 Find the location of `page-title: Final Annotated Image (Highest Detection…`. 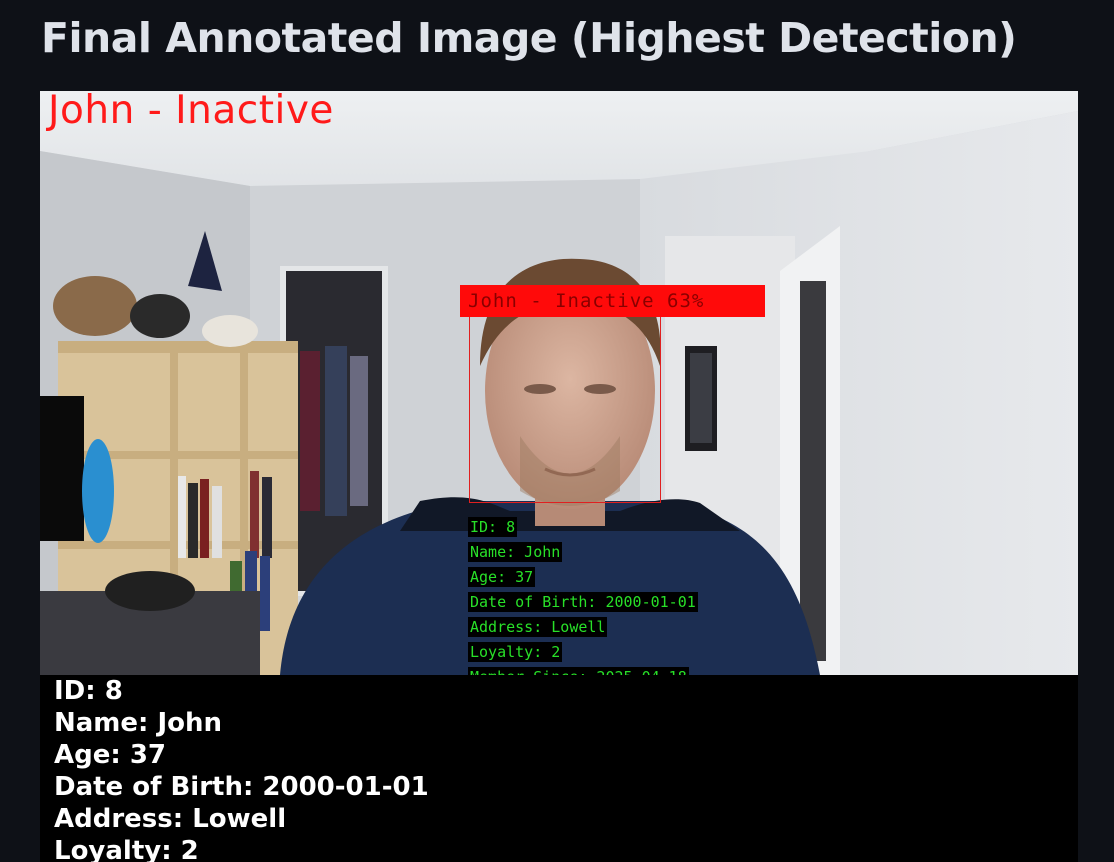

page-title: Final Annotated Image (Highest Detection… is located at coordinates (529, 38).